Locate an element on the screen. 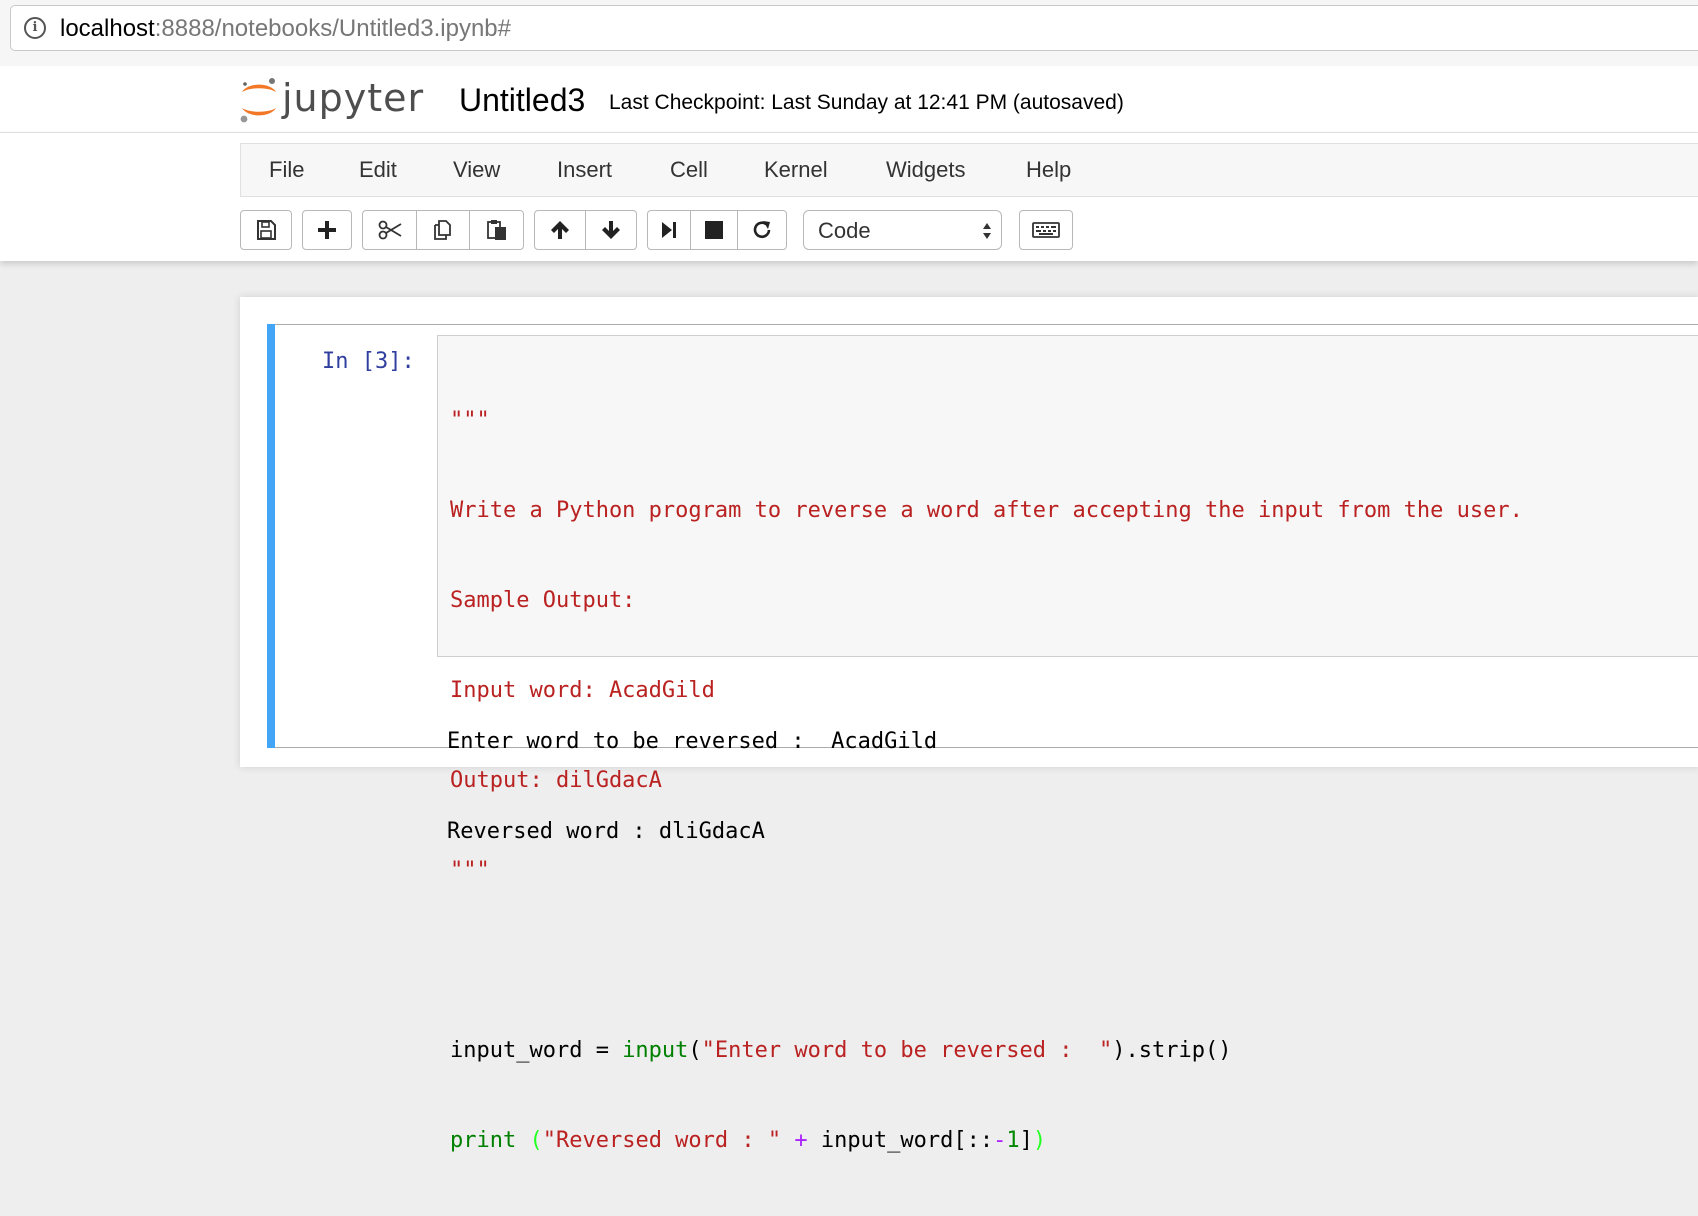 The image size is (1698, 1216). logo-text: jupyter is located at coordinates (353, 98).